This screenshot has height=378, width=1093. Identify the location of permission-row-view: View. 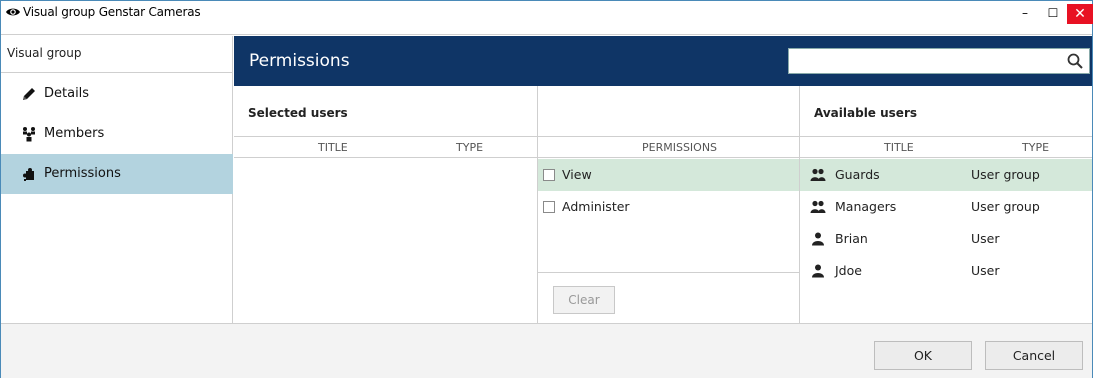
(668, 175).